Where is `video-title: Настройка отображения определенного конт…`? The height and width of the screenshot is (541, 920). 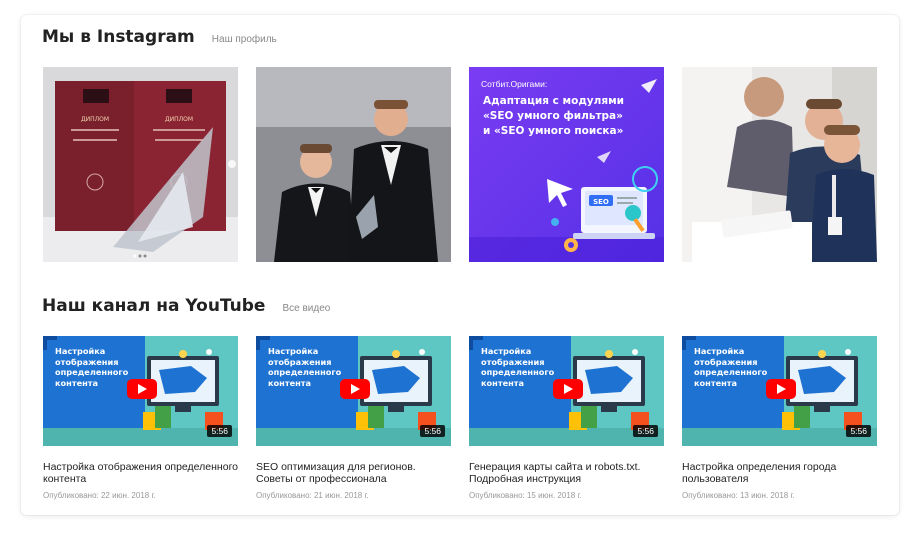 video-title: Настройка отображения определенного конт… is located at coordinates (140, 473).